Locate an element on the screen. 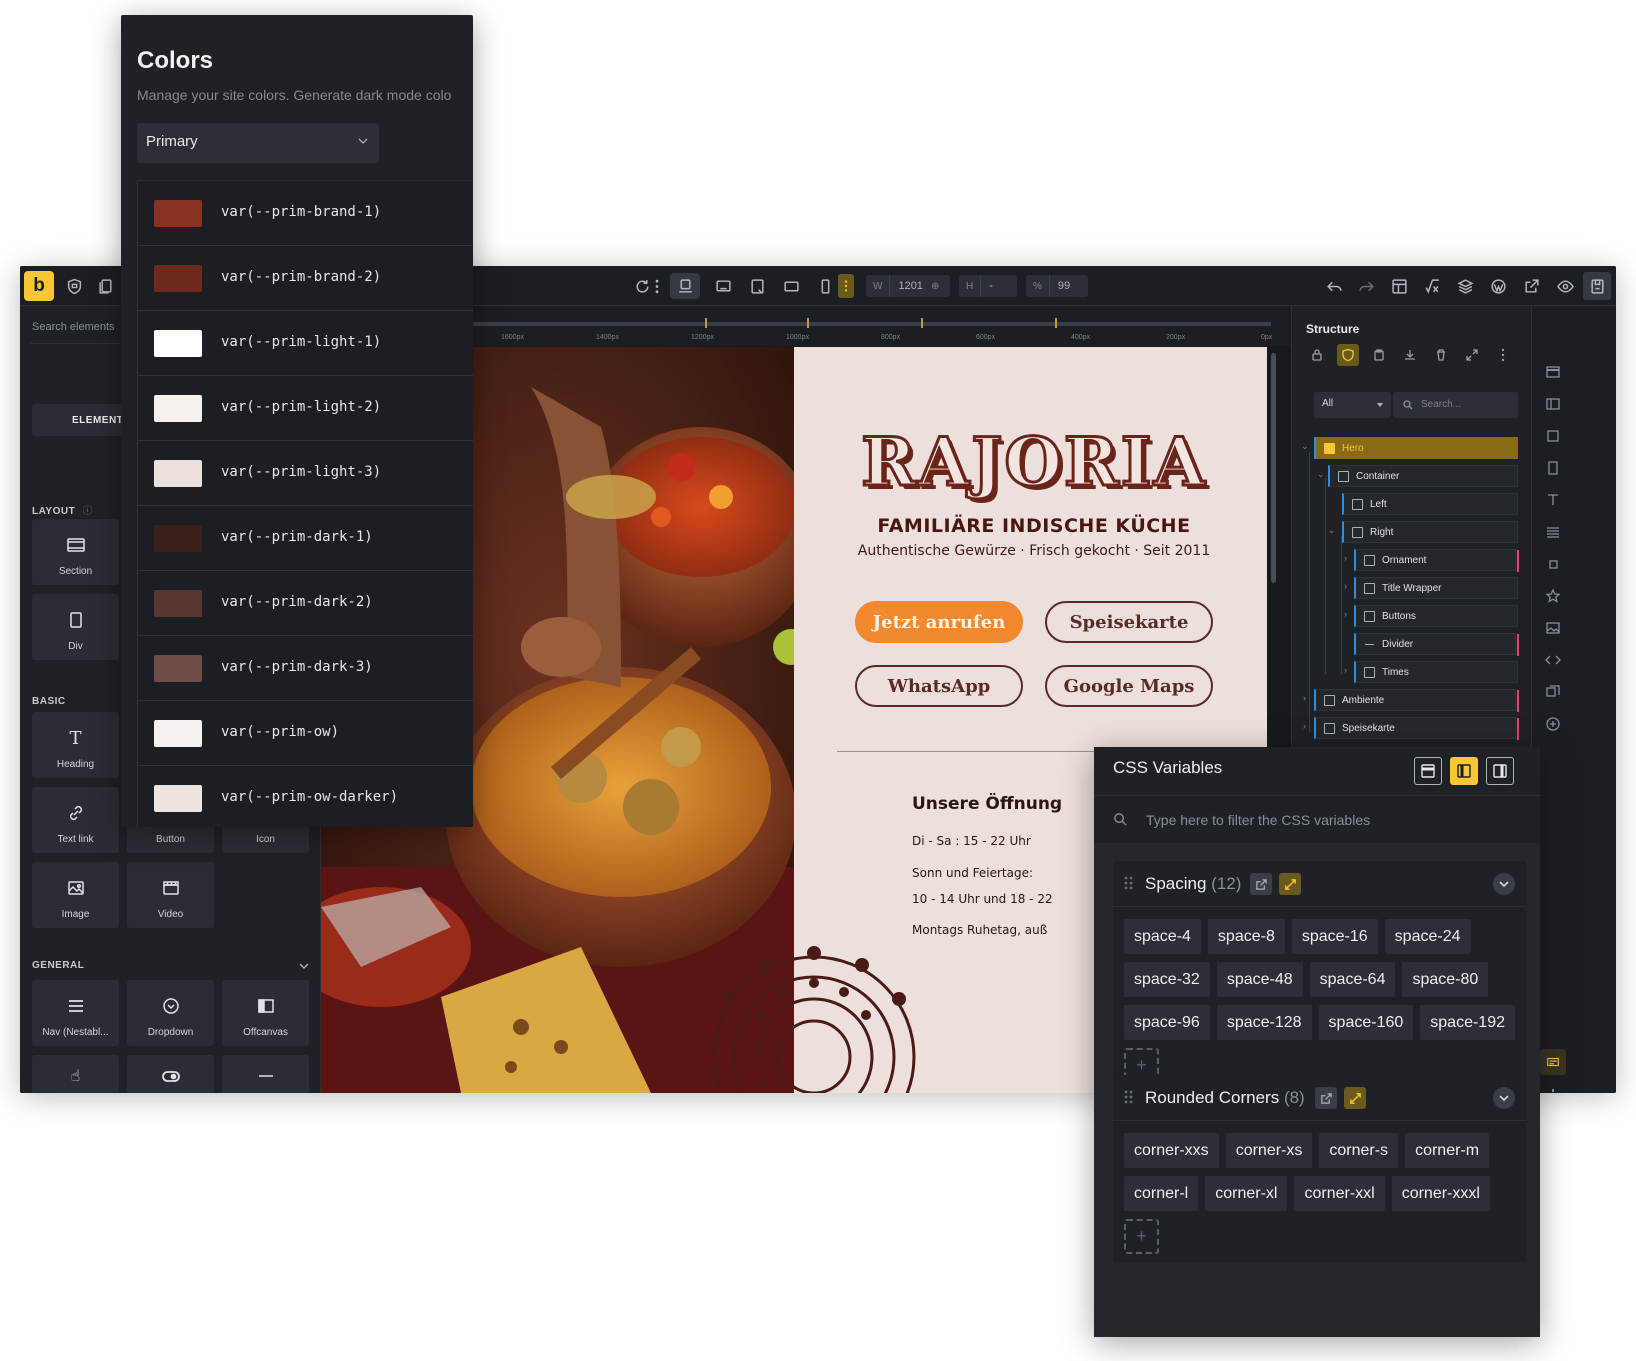 The width and height of the screenshot is (1636, 1361). duplicate-icon is located at coordinates (1553, 692).